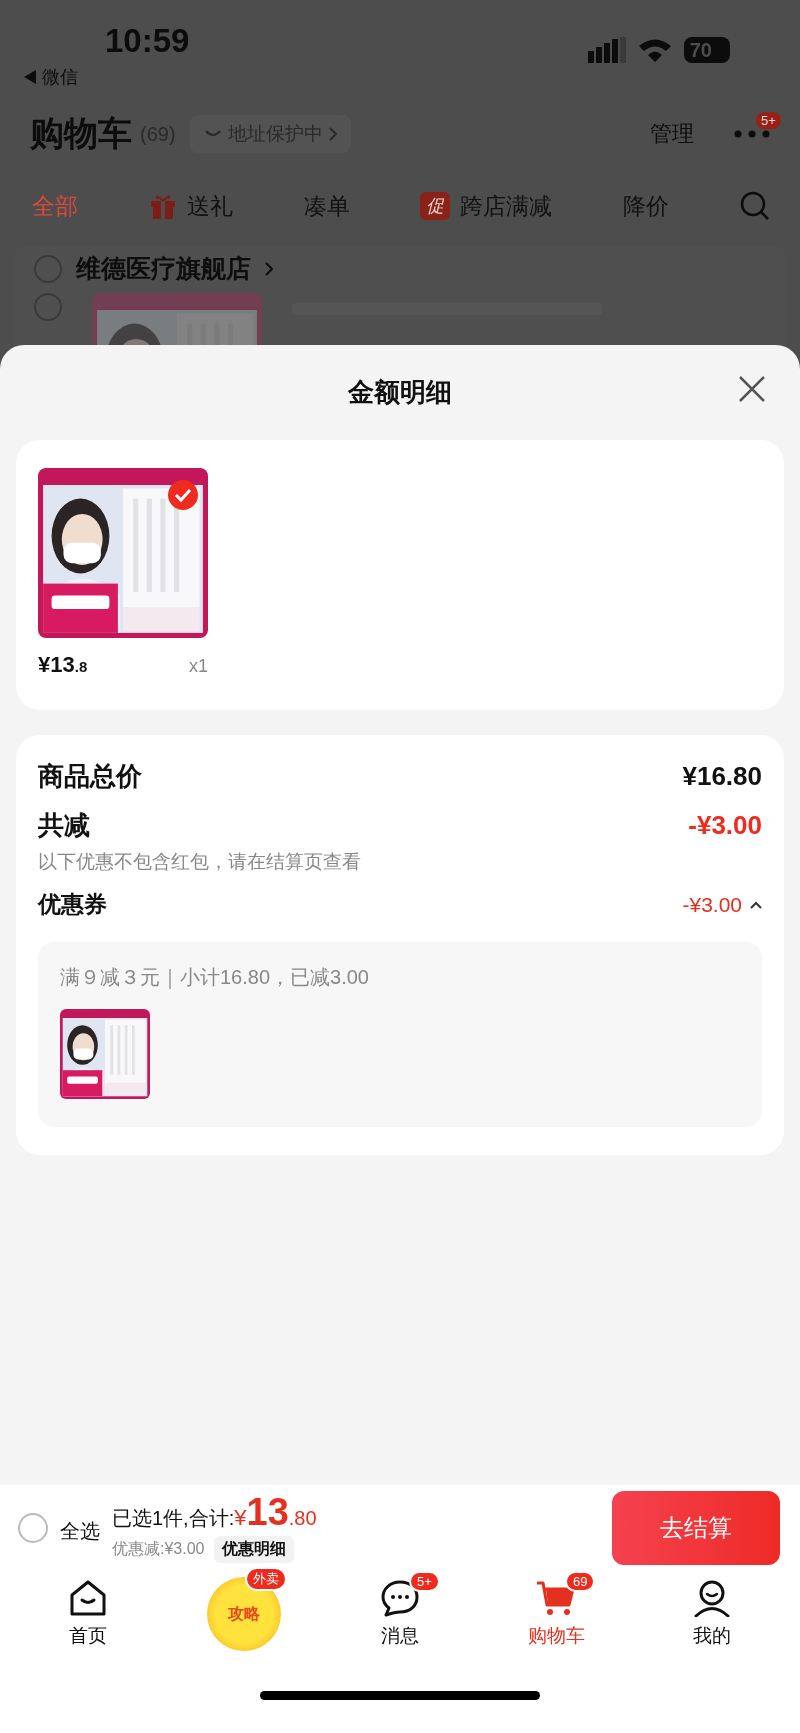 Image resolution: width=800 pixels, height=1733 pixels. I want to click on summary-value: ¥16.80, so click(722, 776).